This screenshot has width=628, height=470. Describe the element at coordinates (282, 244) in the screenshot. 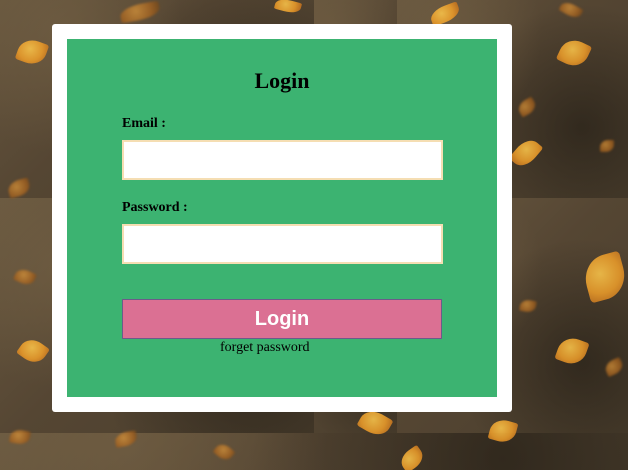

I see `password-field` at that location.